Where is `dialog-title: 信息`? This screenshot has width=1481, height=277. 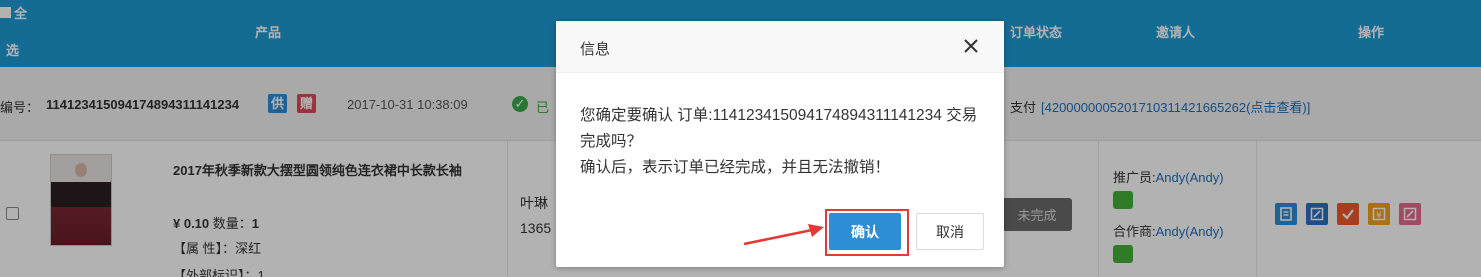 dialog-title: 信息 is located at coordinates (595, 49).